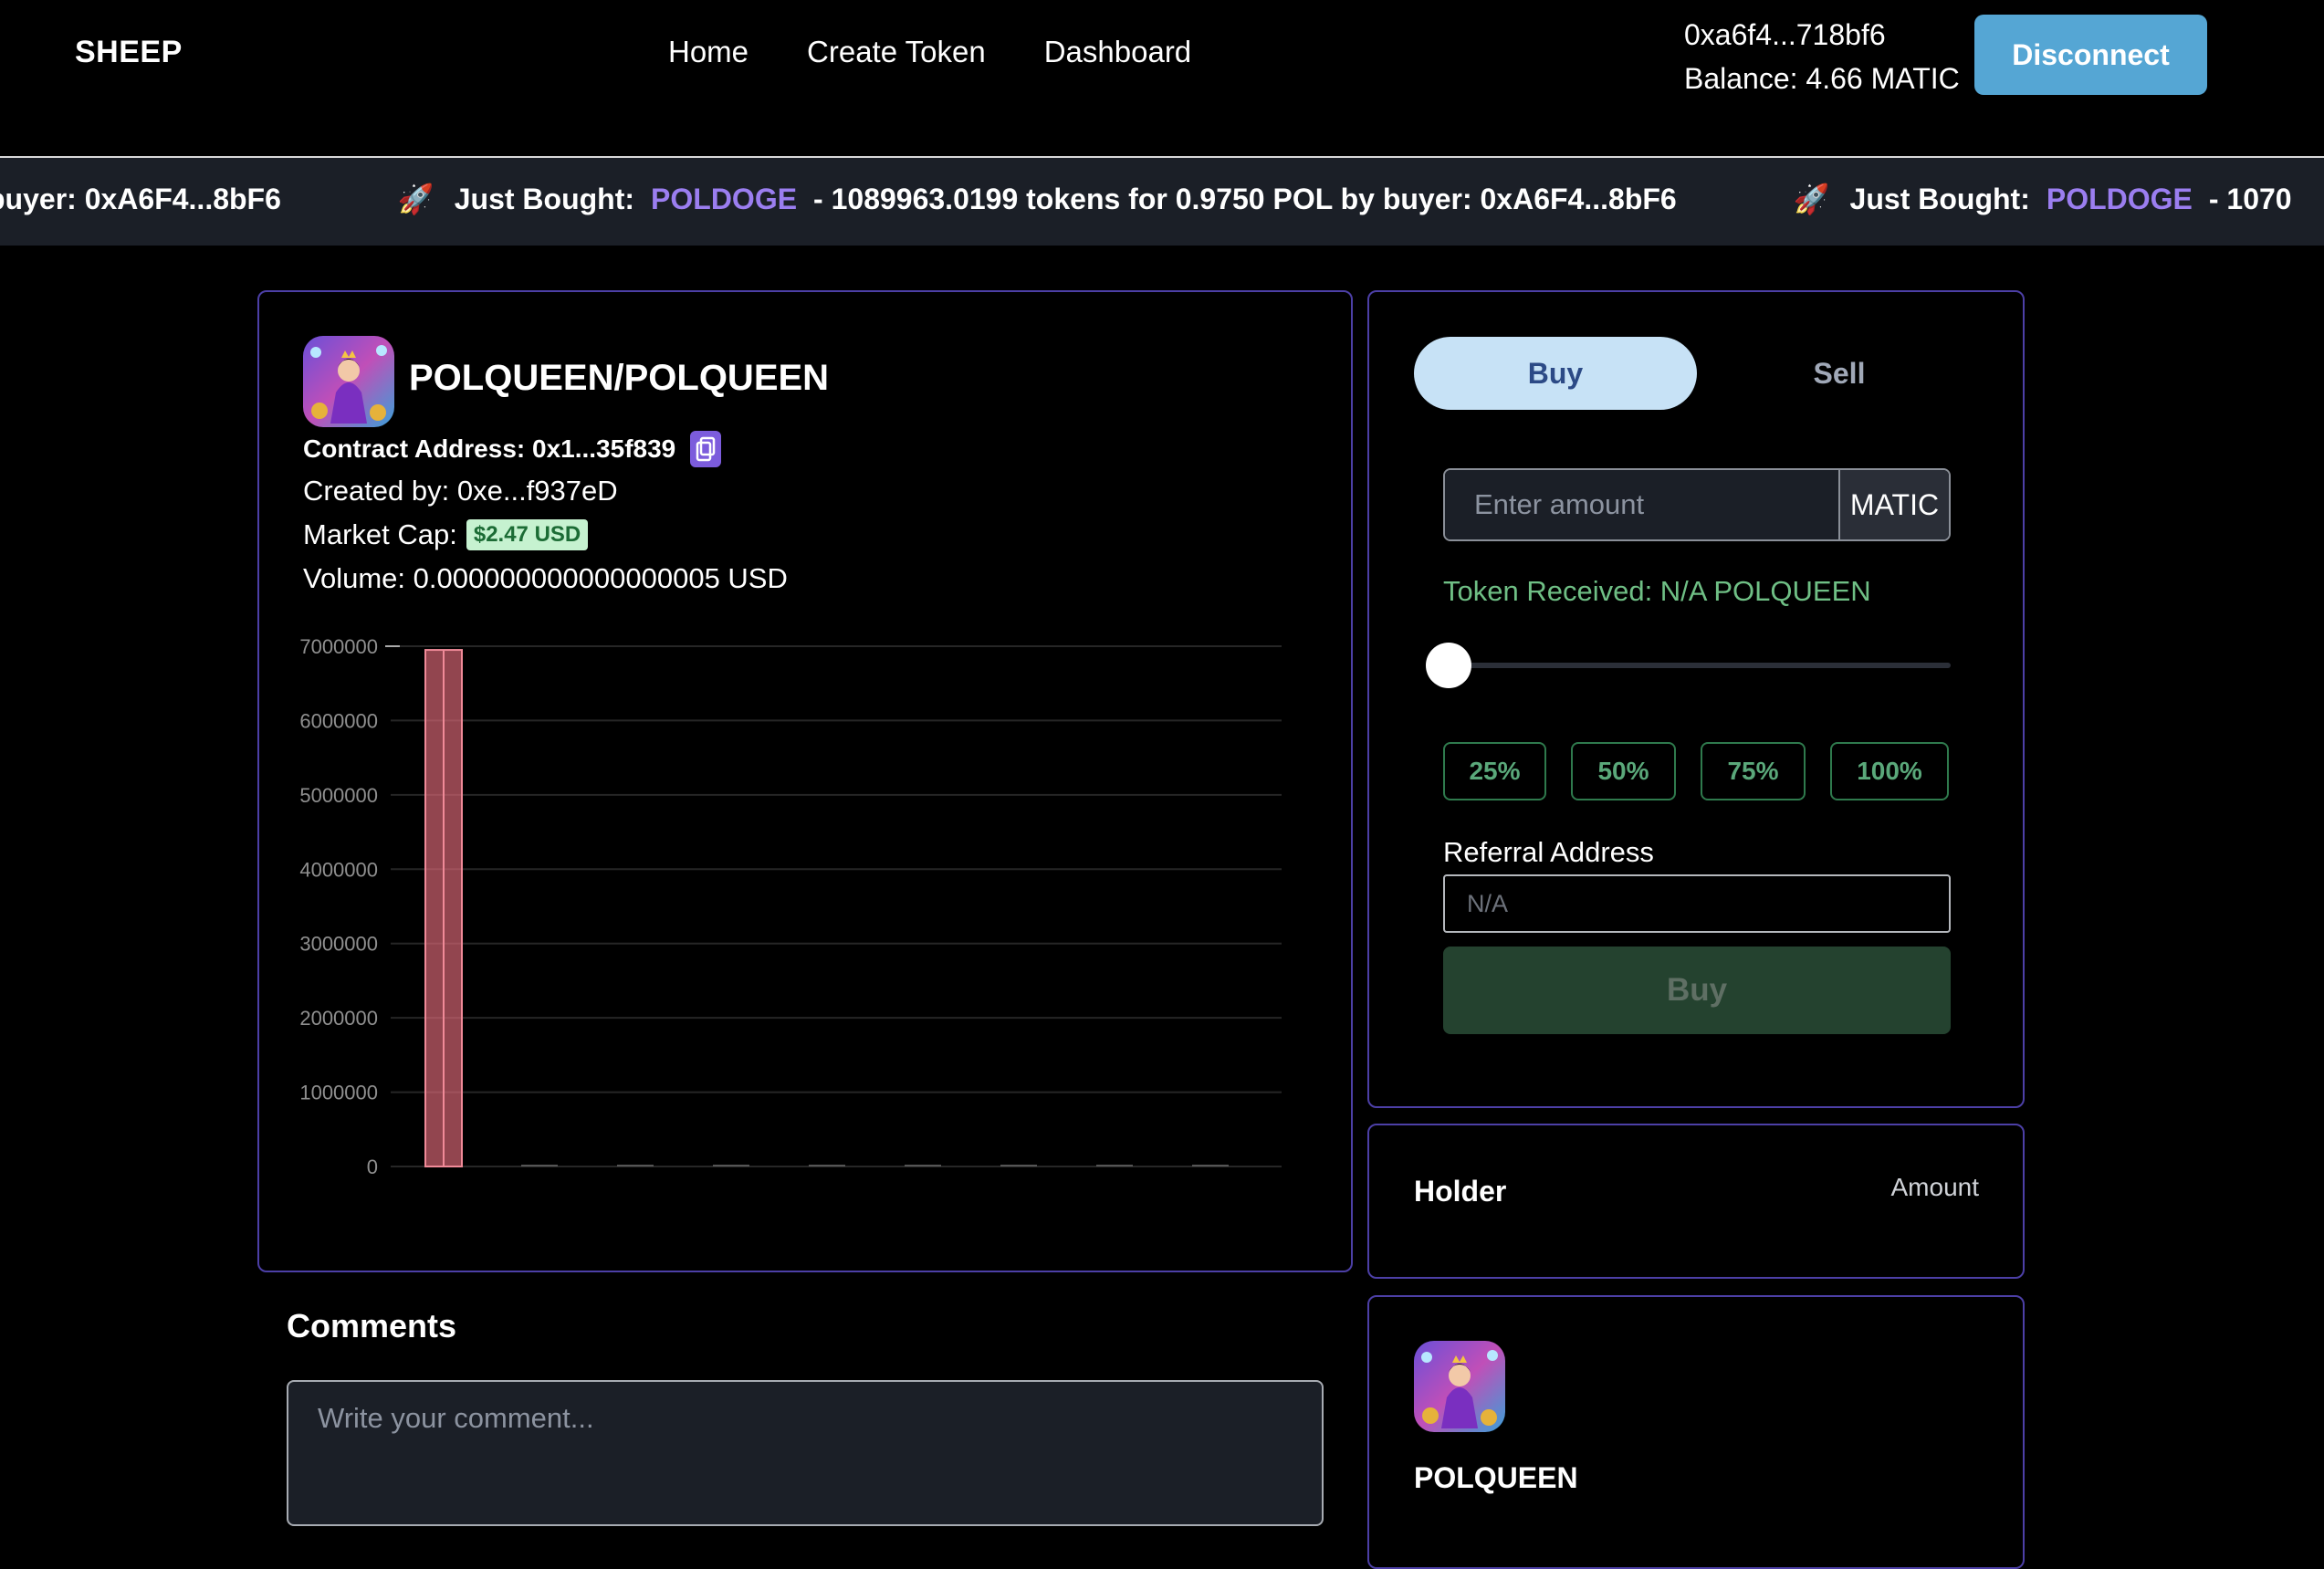 The width and height of the screenshot is (2324, 1569). Describe the element at coordinates (527, 534) in the screenshot. I see `market-cap-badge: $2.47 USD` at that location.